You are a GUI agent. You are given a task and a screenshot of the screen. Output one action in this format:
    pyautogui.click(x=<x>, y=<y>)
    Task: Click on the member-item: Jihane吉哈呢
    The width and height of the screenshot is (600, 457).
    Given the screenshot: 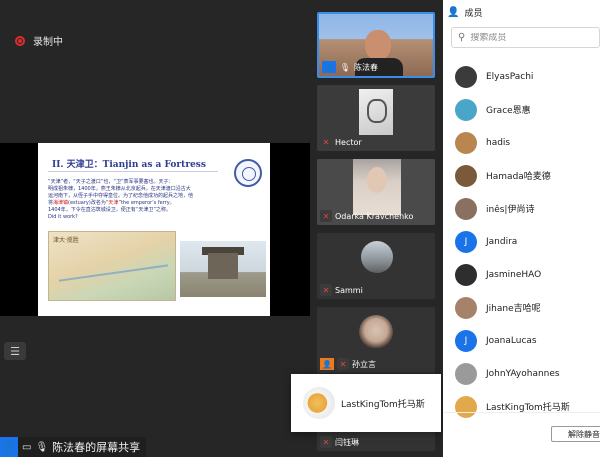 What is the action you would take?
    pyautogui.click(x=527, y=307)
    